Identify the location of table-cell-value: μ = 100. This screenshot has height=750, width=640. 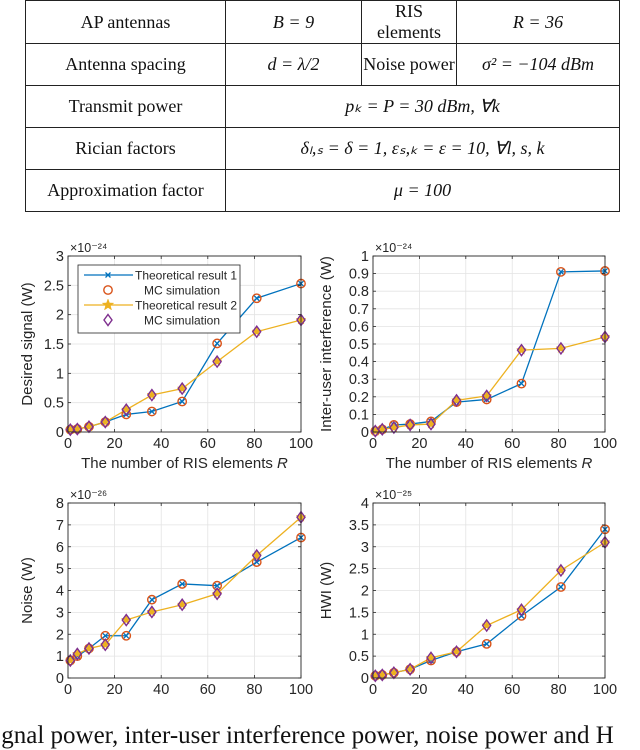
(422, 190).